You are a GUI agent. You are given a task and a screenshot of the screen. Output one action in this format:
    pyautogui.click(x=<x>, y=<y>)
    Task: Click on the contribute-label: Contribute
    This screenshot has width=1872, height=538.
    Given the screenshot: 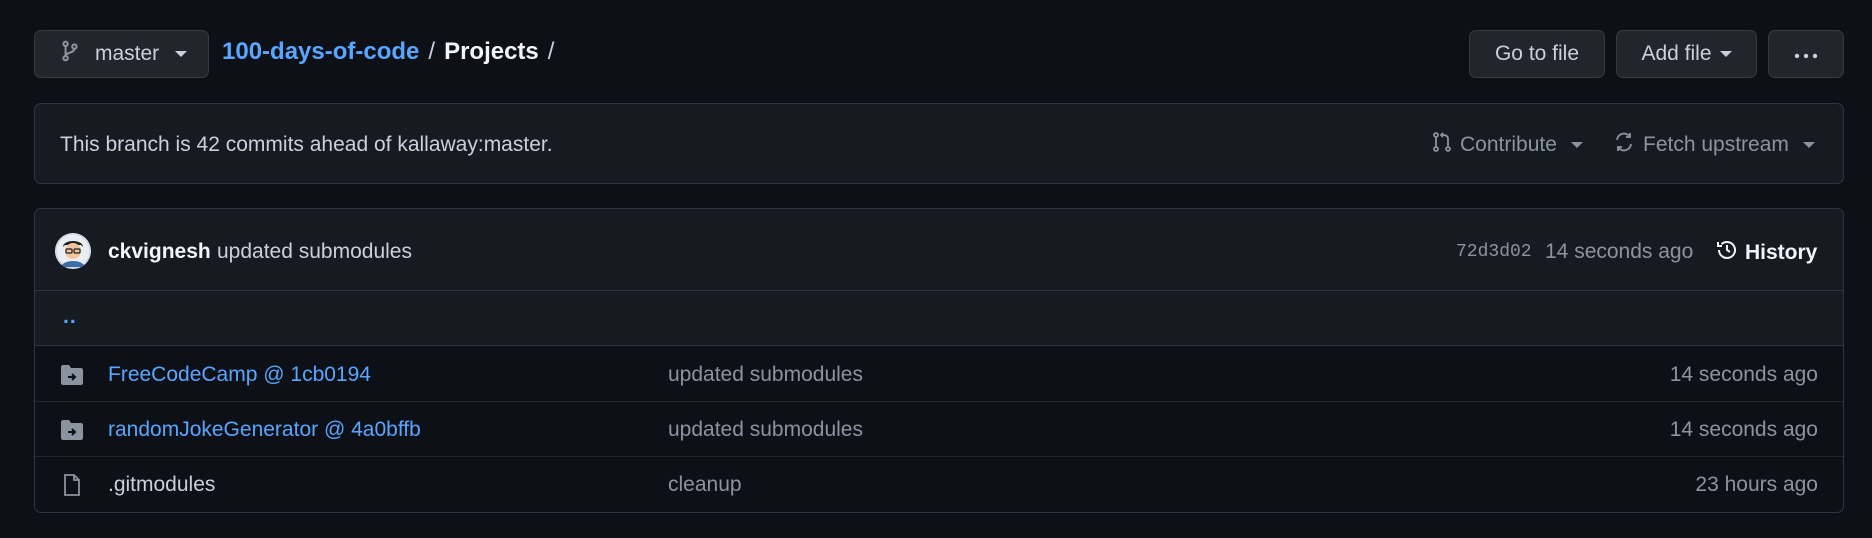 What is the action you would take?
    pyautogui.click(x=1508, y=144)
    